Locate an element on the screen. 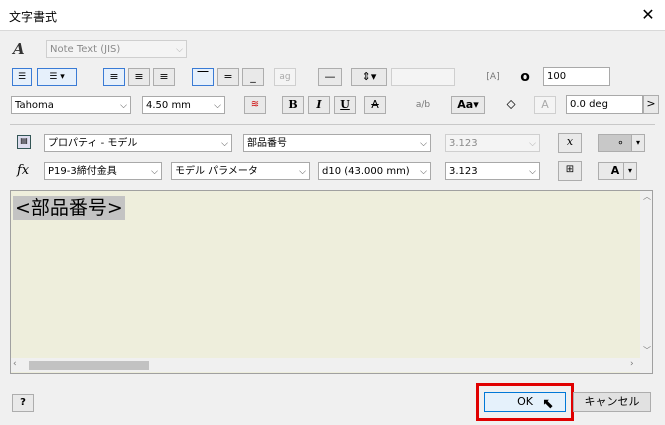 The image size is (665, 425). text-style-value: Note Text (JIS) is located at coordinates (85, 49).